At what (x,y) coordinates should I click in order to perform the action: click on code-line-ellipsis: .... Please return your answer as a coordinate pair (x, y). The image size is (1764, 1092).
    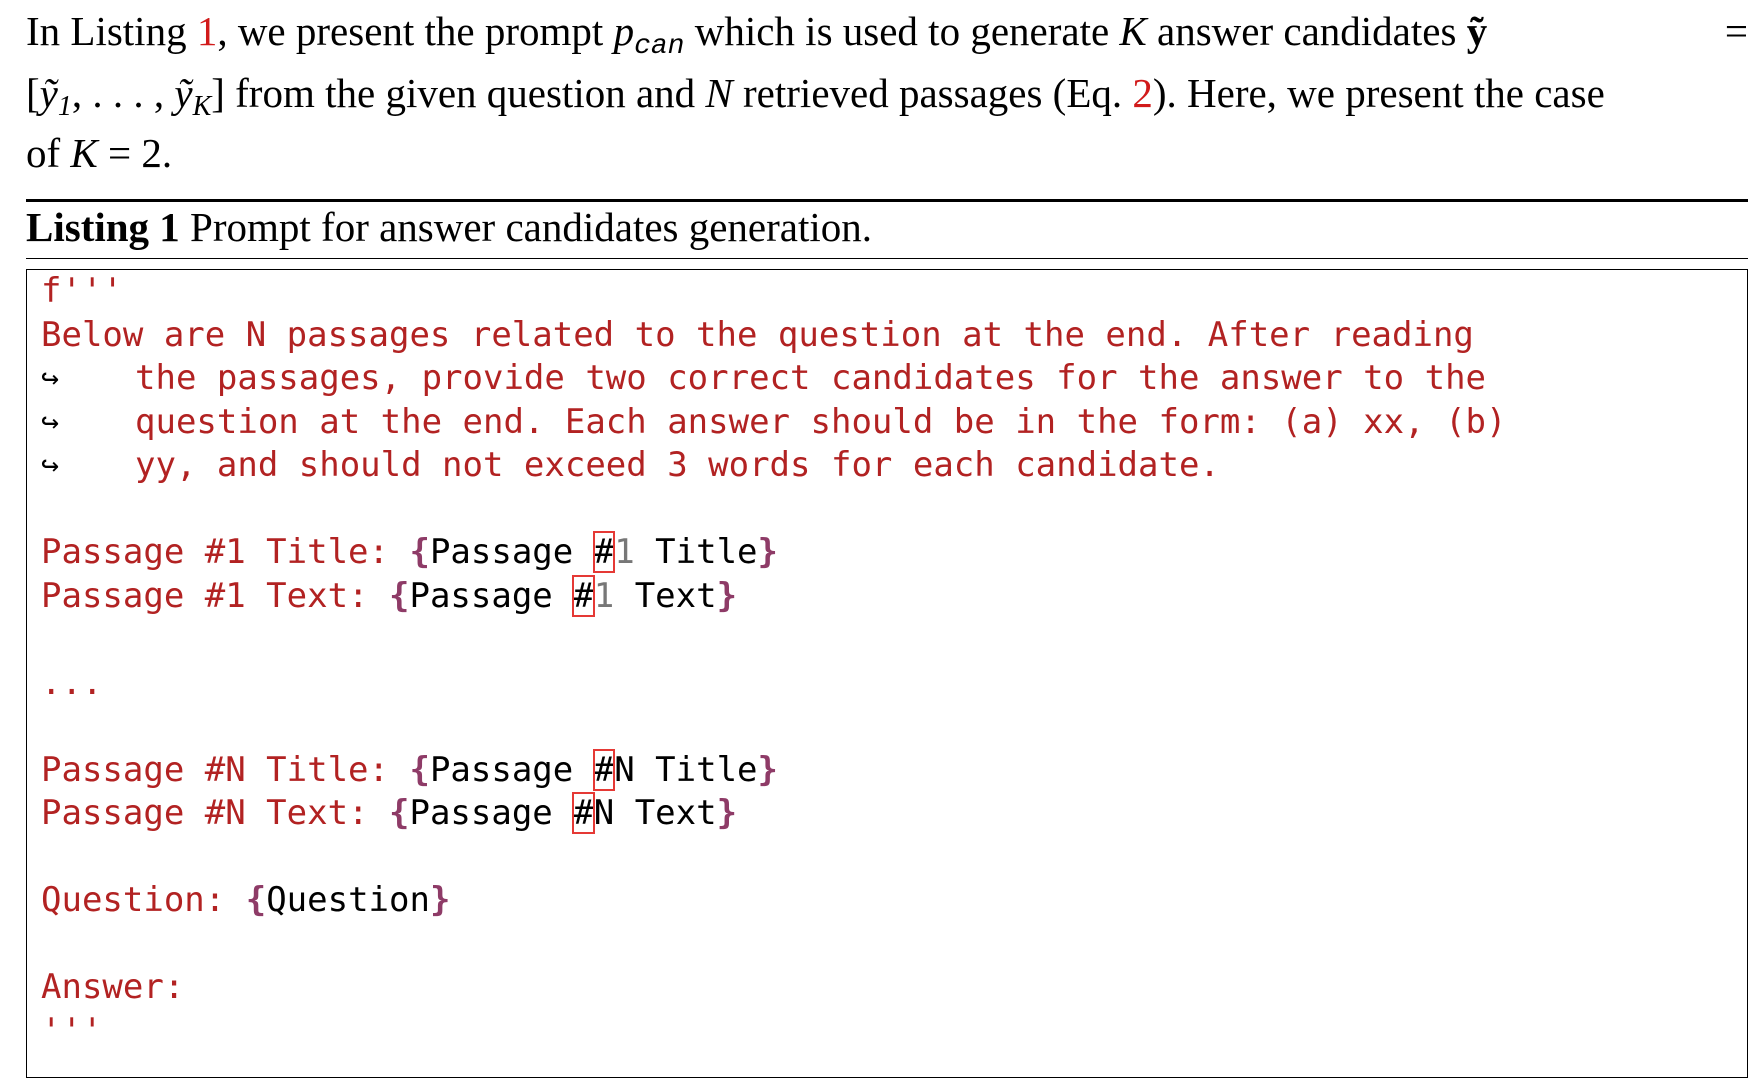
    Looking at the image, I should click on (72, 682).